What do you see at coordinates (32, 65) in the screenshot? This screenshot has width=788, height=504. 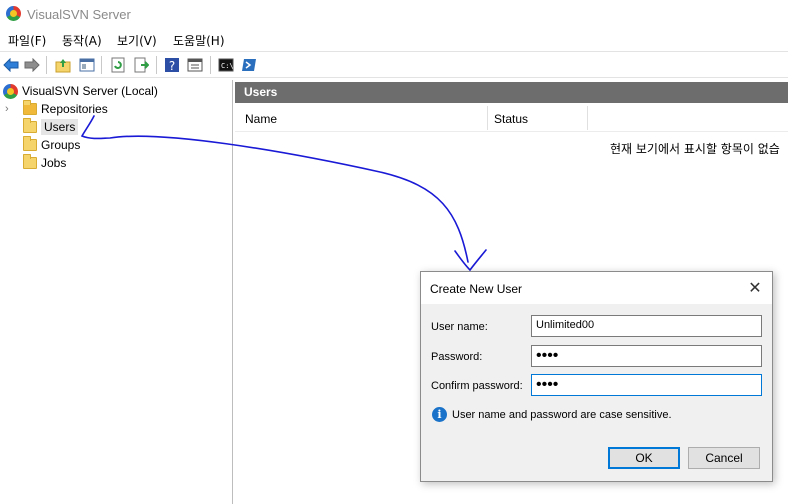 I see `forward-arrow-icon` at bounding box center [32, 65].